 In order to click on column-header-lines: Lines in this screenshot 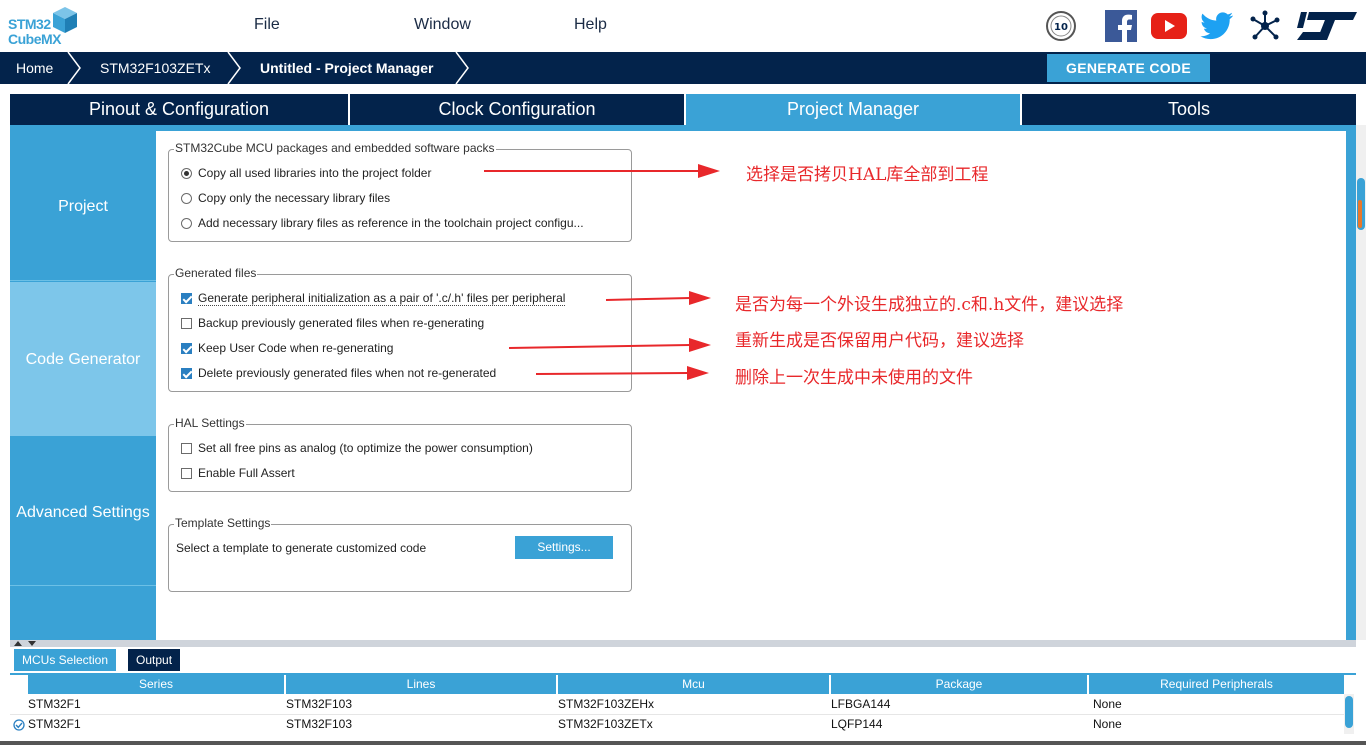, I will do `click(421, 684)`.